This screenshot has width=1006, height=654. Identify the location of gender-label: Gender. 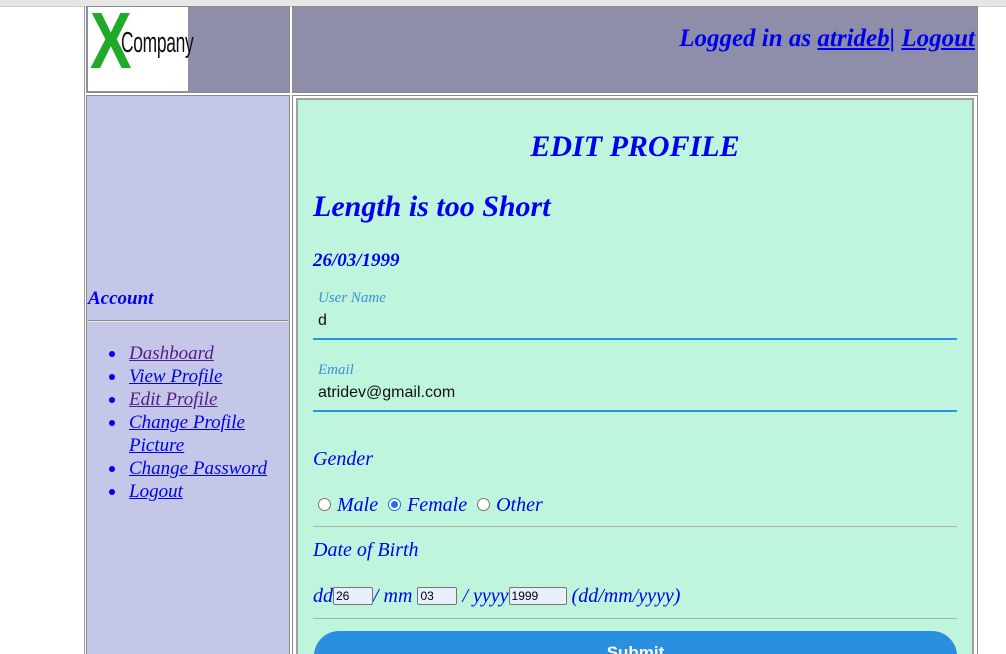
(343, 459).